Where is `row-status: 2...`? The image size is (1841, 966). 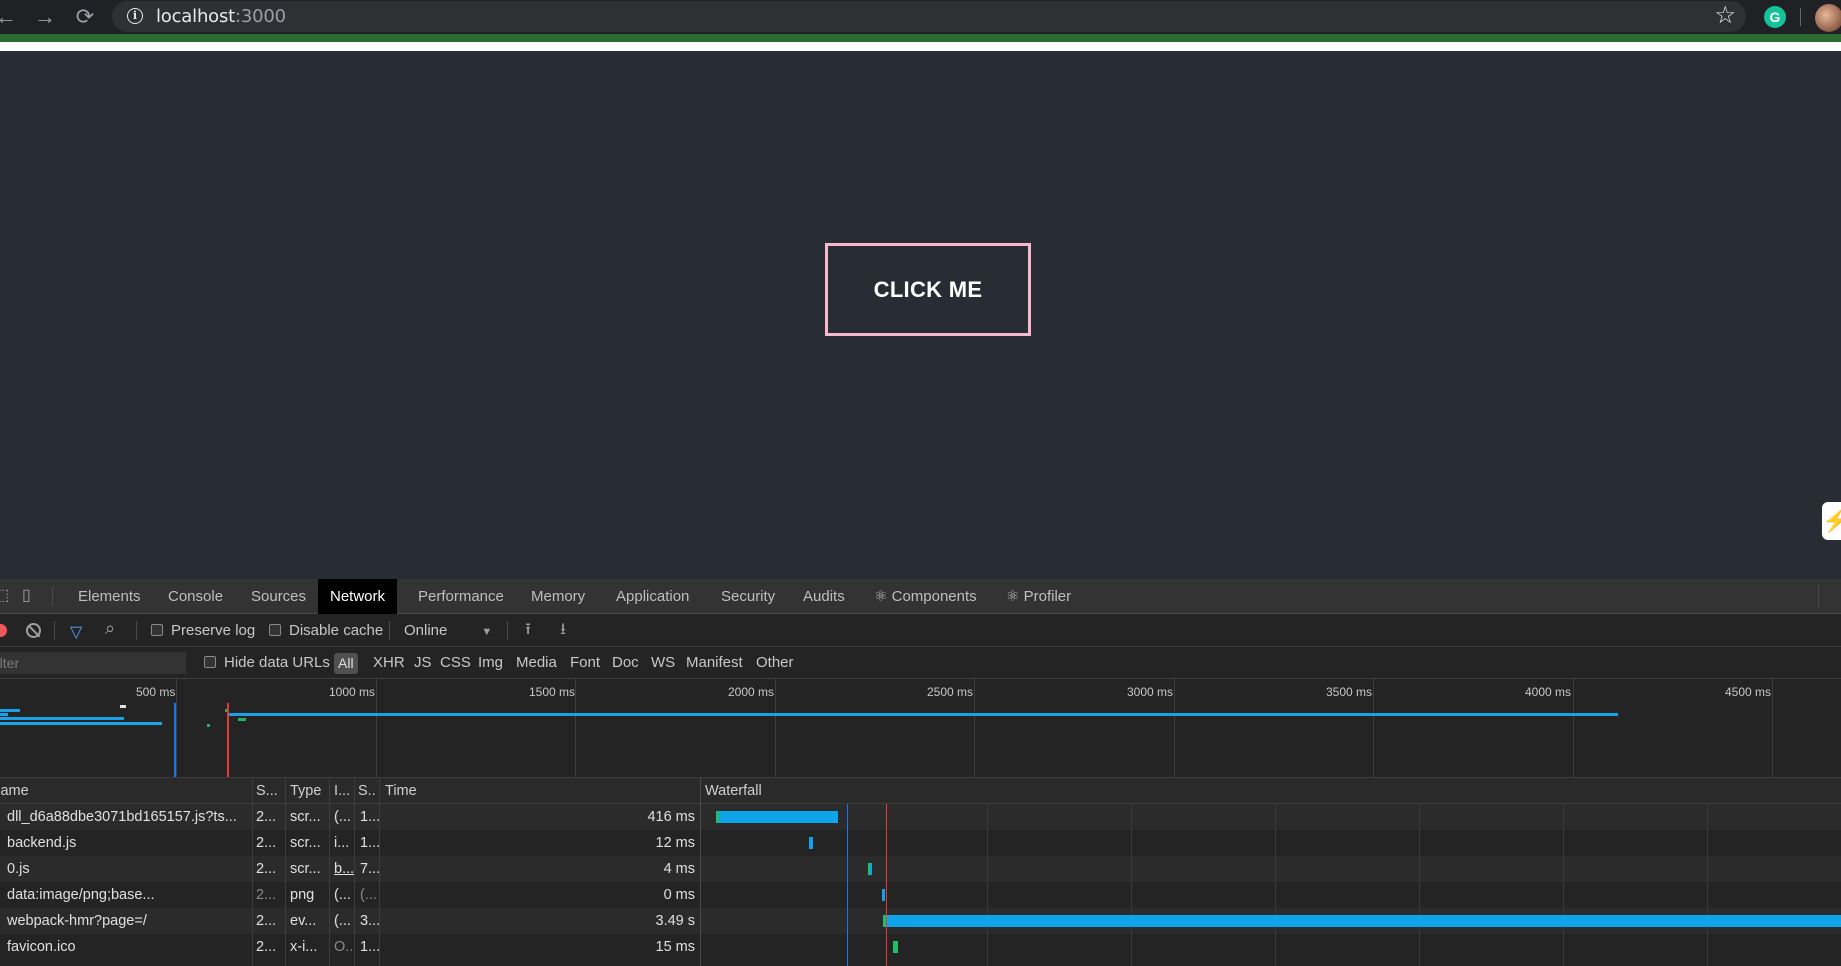
row-status: 2... is located at coordinates (266, 895).